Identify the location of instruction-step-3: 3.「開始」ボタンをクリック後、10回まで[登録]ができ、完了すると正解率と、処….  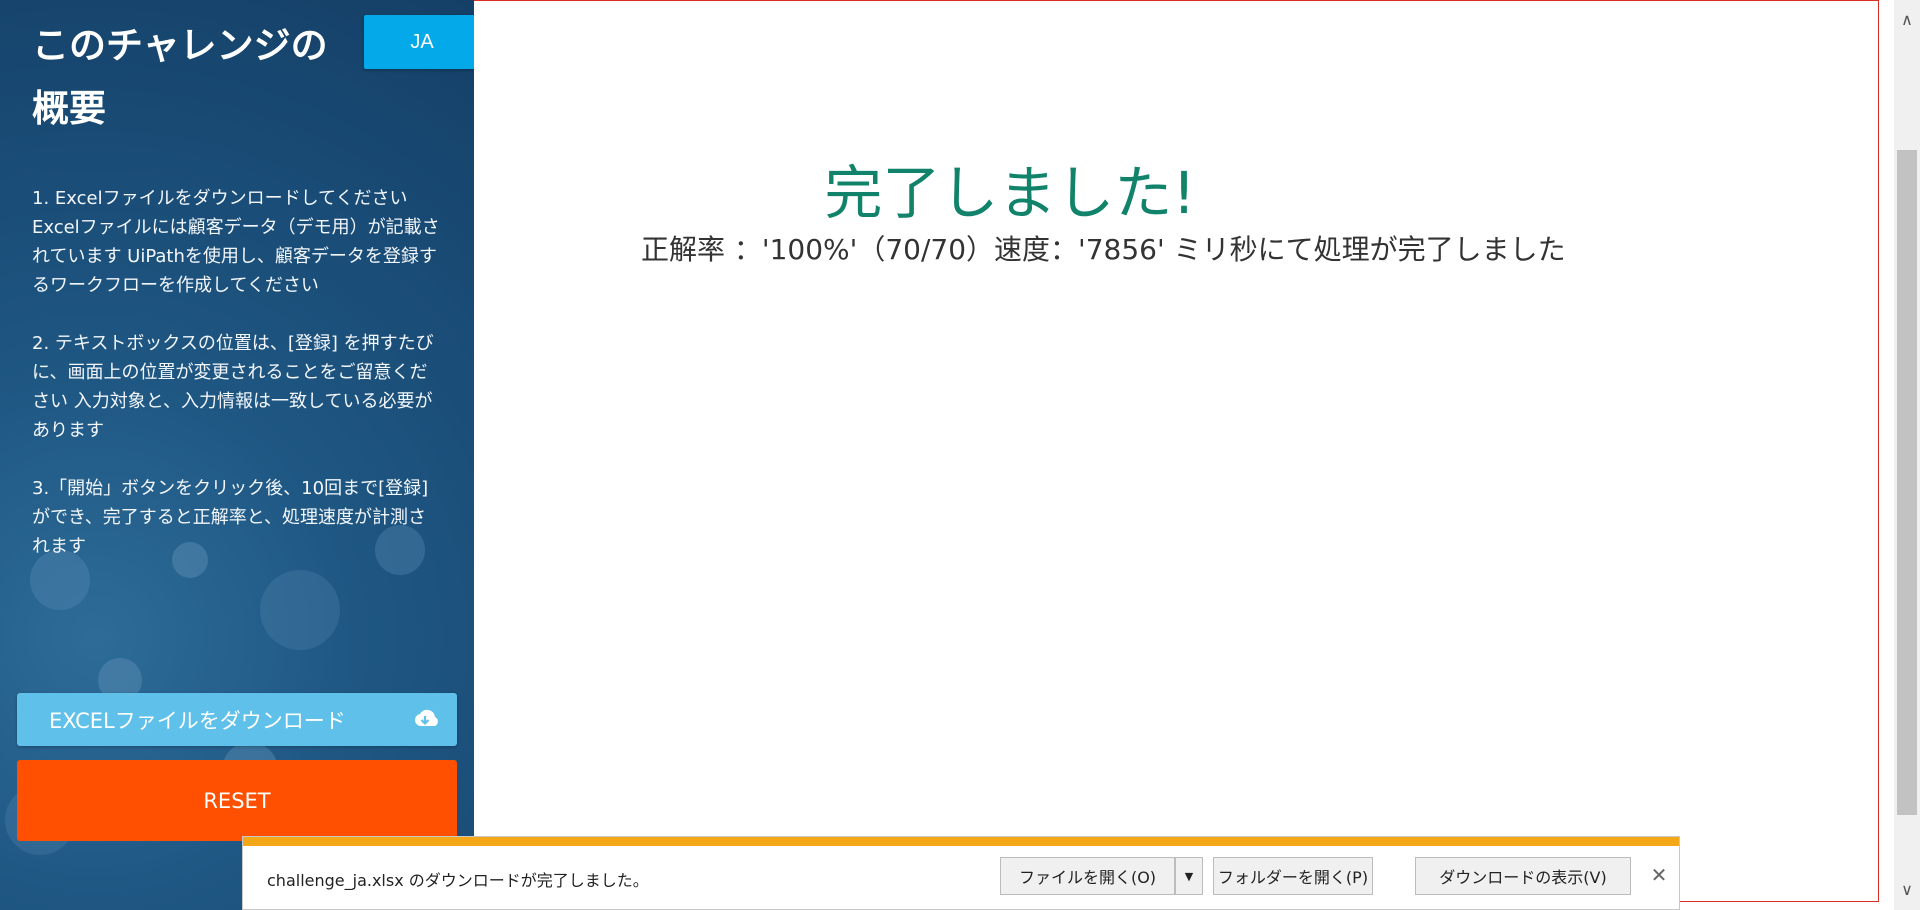
(230, 517).